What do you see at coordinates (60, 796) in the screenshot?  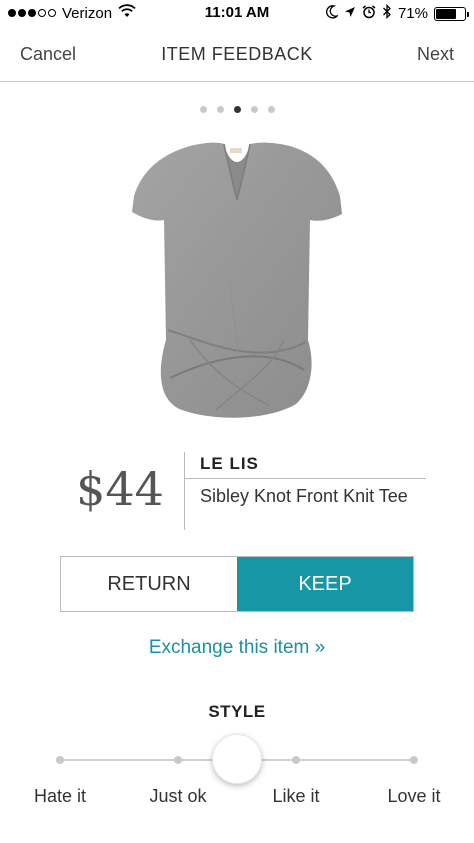 I see `style-option-label: Hate it` at bounding box center [60, 796].